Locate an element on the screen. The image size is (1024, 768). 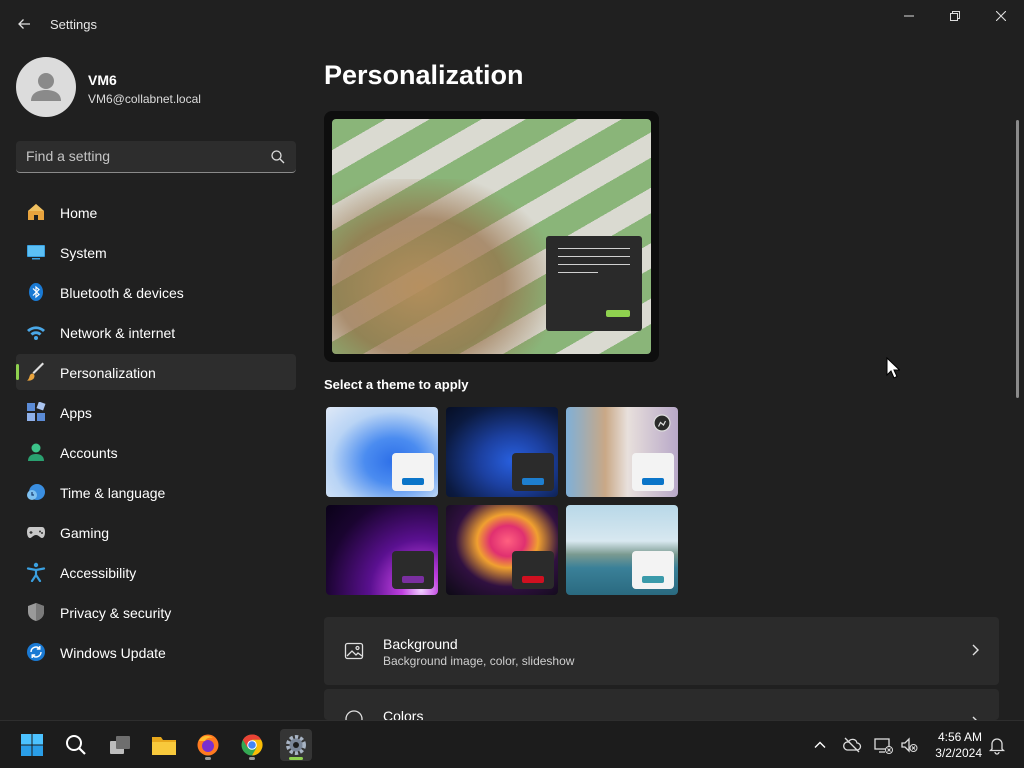
apps-icon is located at coordinates (36, 411).